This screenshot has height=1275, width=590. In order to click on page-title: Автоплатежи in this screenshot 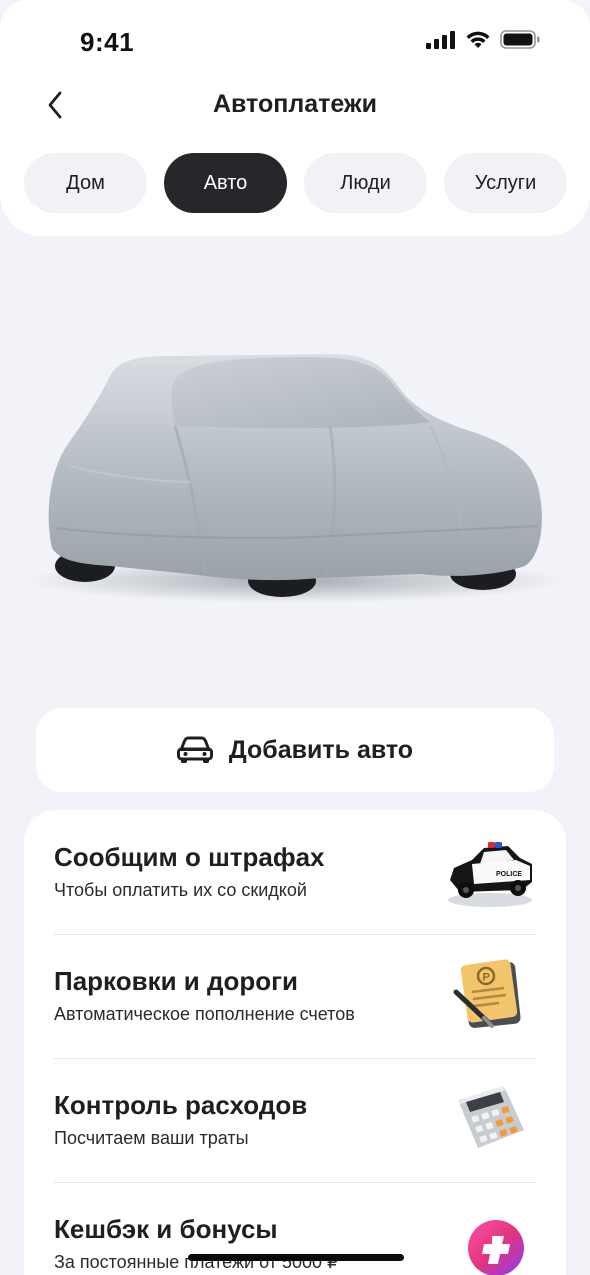, I will do `click(295, 104)`.